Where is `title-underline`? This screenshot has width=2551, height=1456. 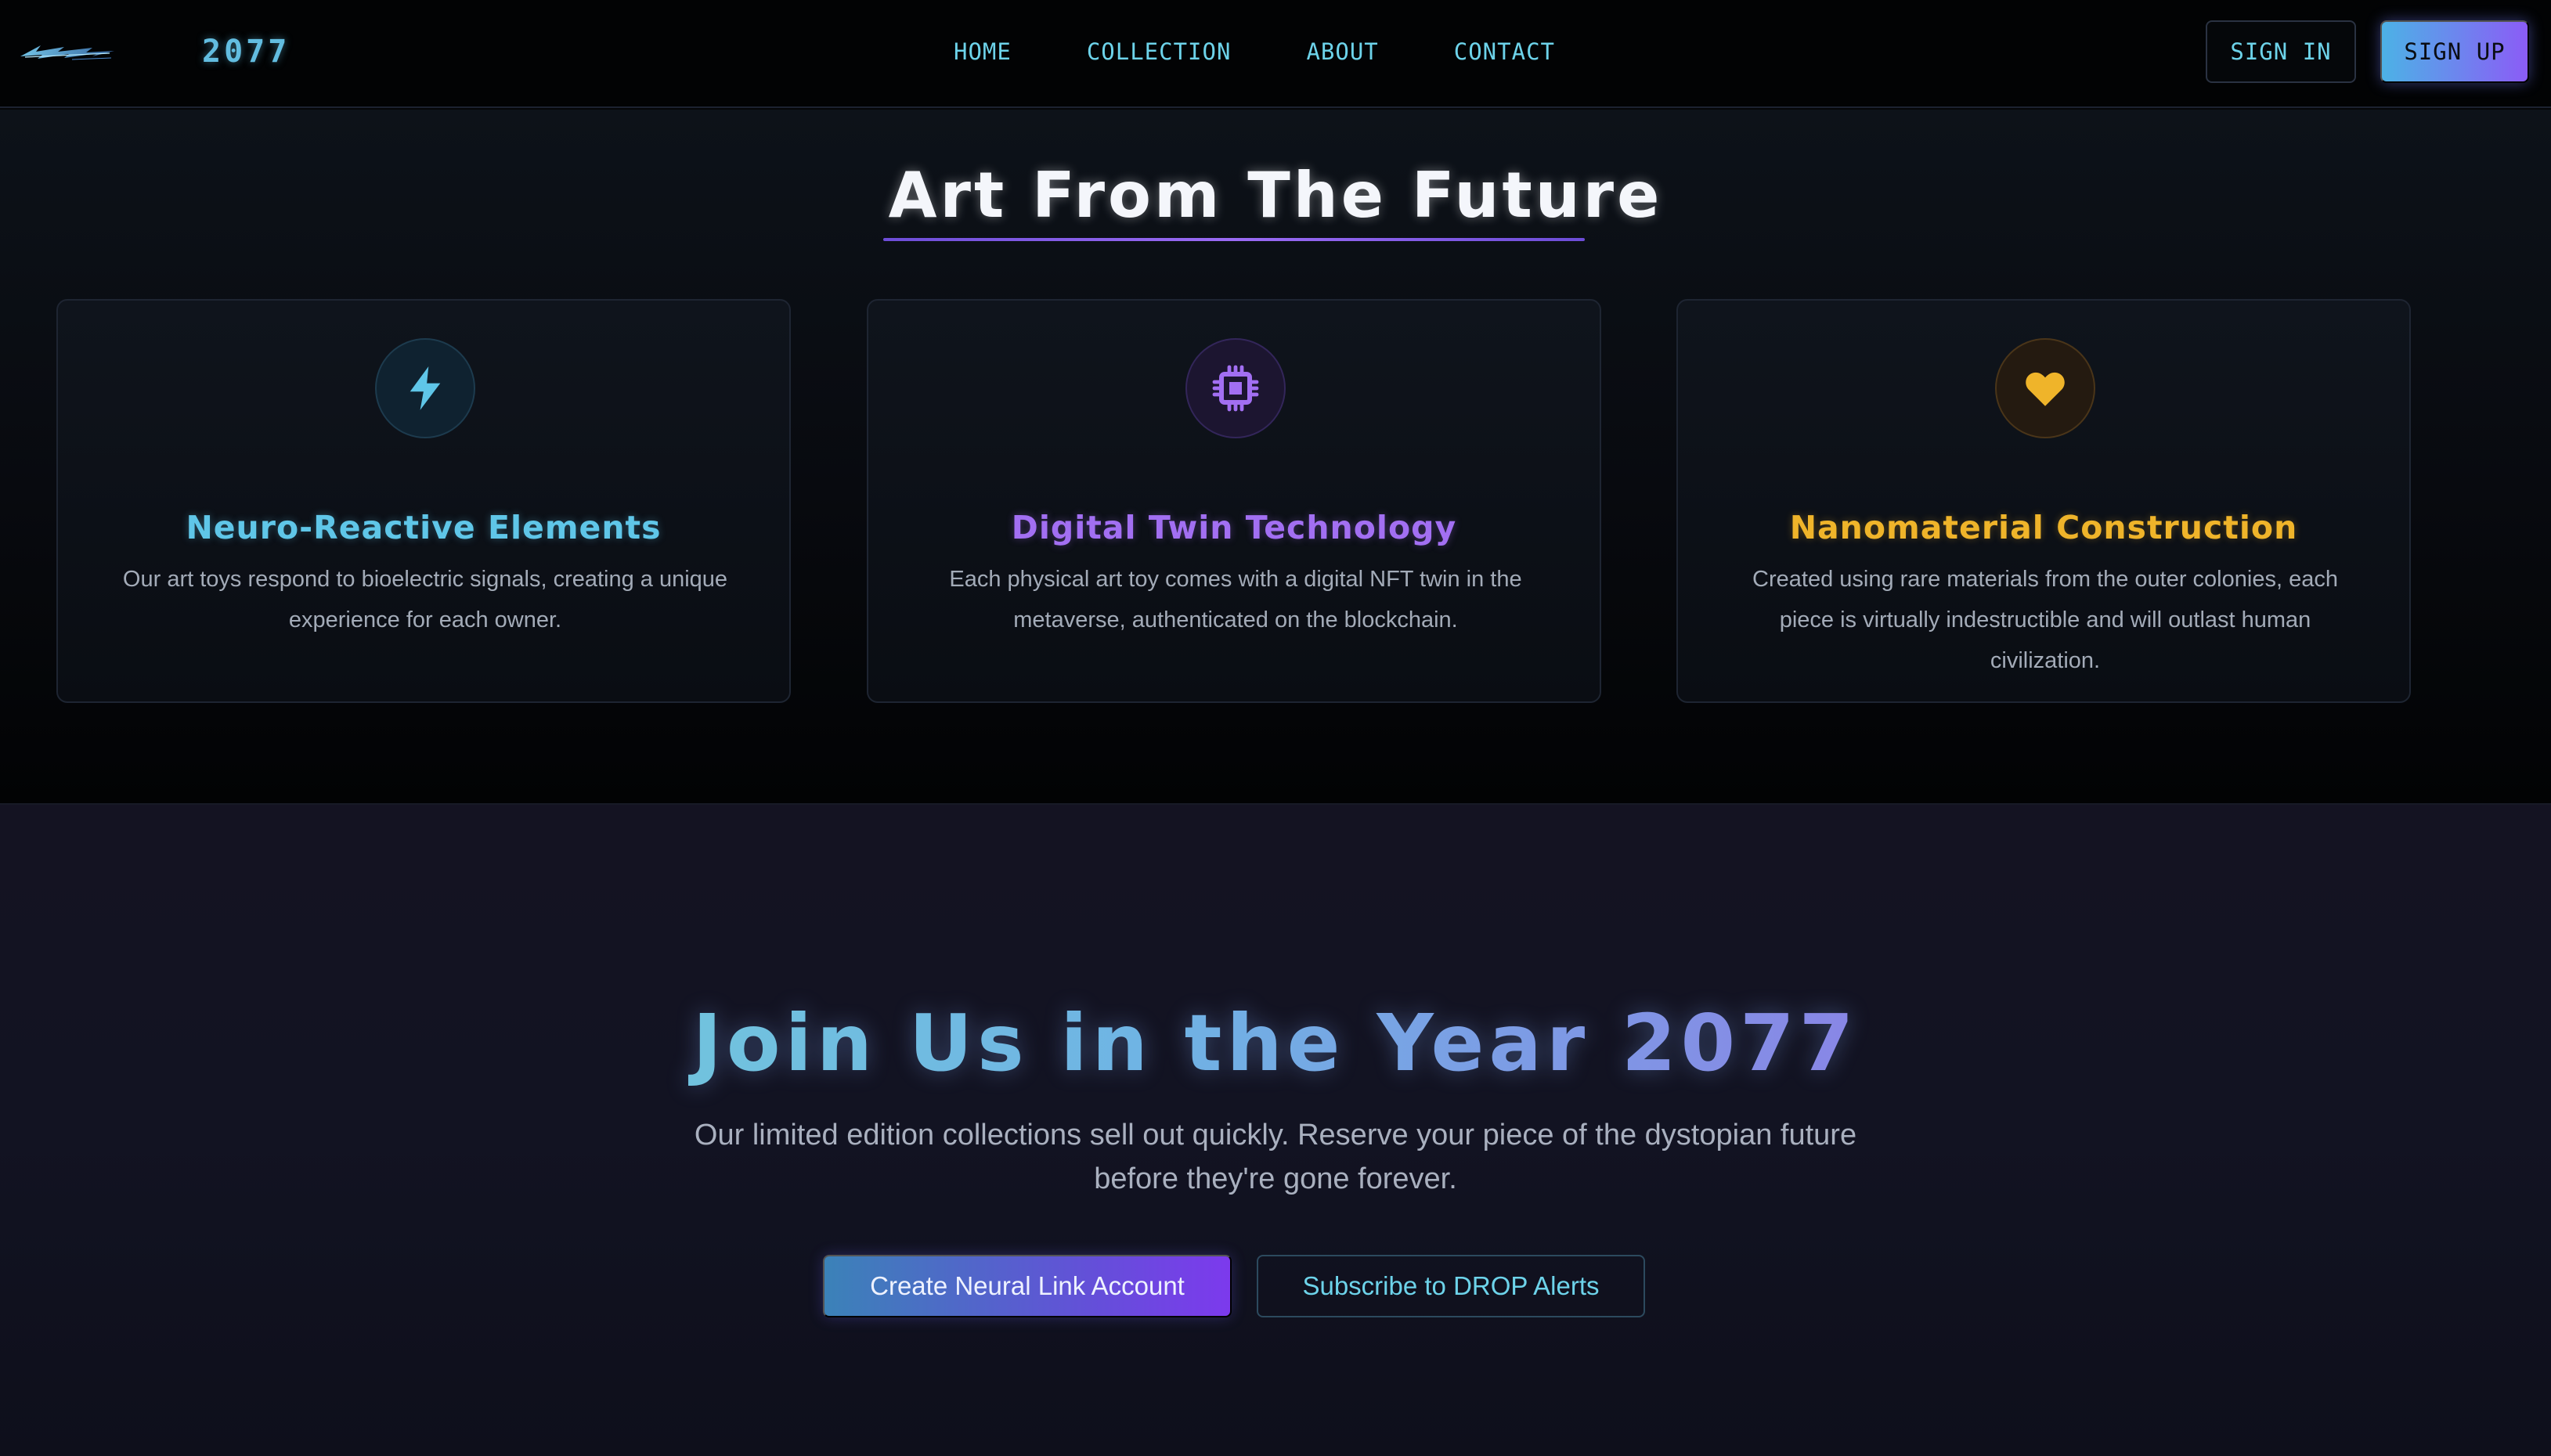 title-underline is located at coordinates (1234, 239).